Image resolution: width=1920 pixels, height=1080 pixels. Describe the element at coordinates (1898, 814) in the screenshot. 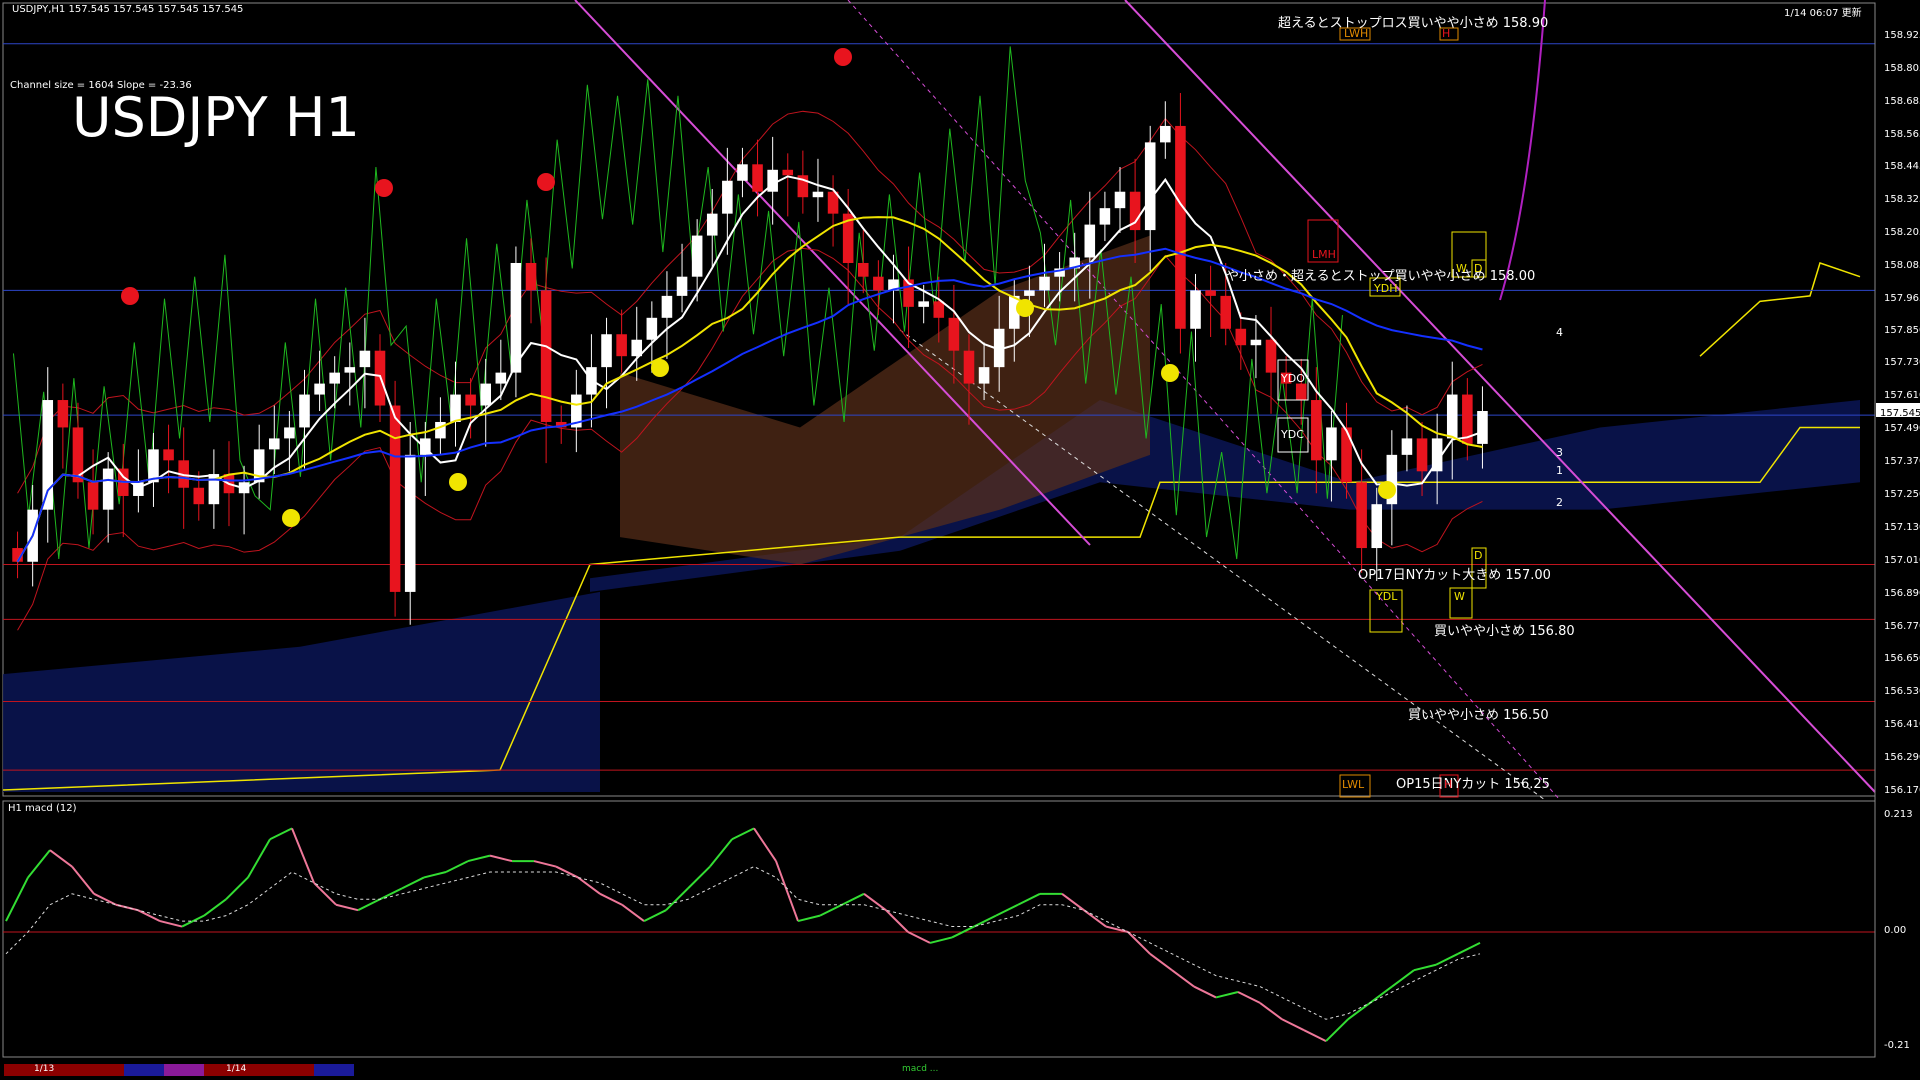

I see `macd-tick: 0.213` at that location.